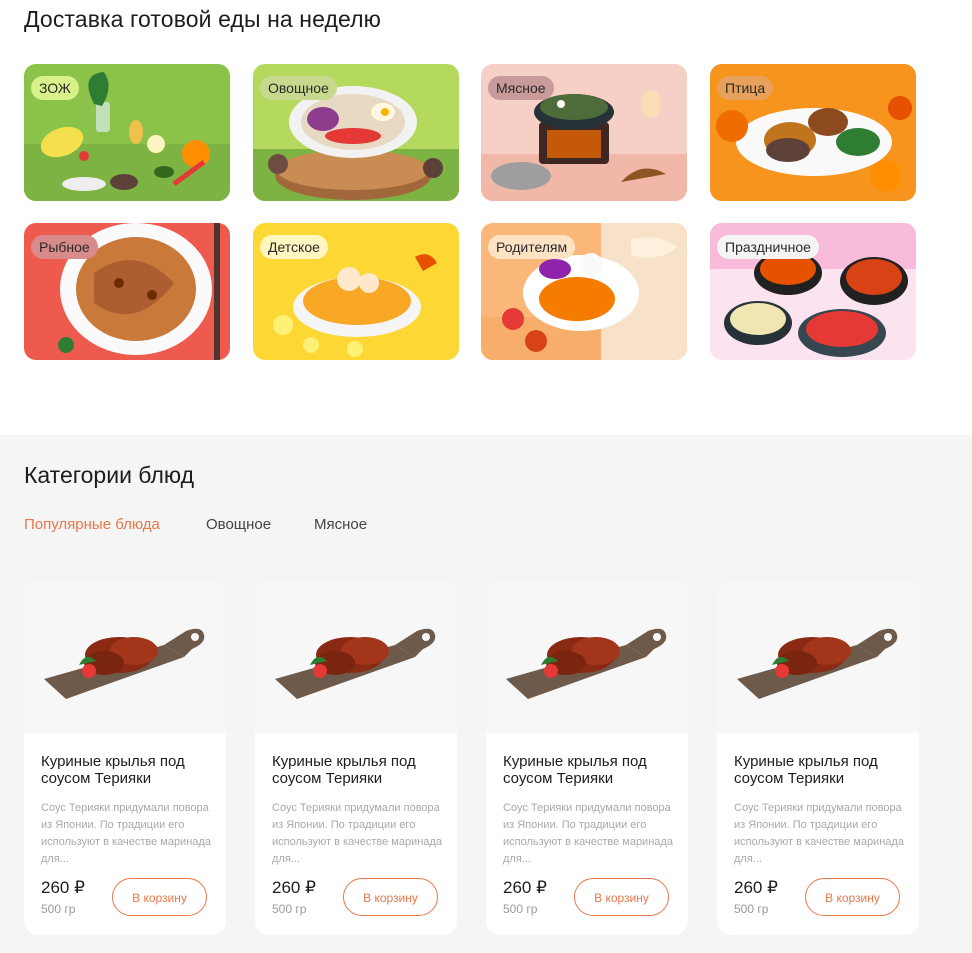  I want to click on tab-vegetable: Овощное, so click(238, 524).